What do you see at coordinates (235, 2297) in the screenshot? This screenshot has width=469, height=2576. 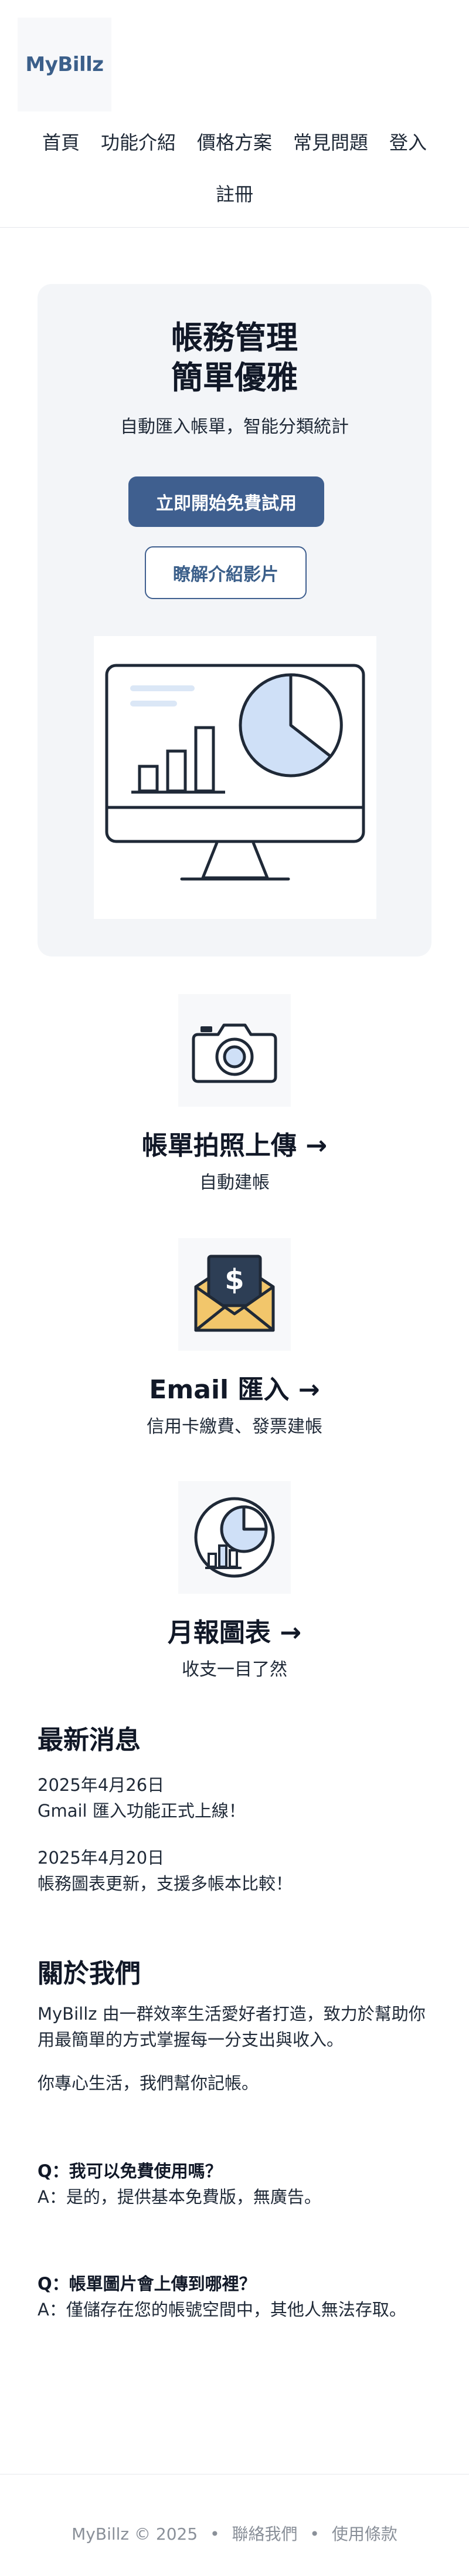 I see `faq-item: Q：帳單圖片會上傳到哪裡？ A：僅儲存在您的帳號空間中，其他人無法存取。` at bounding box center [235, 2297].